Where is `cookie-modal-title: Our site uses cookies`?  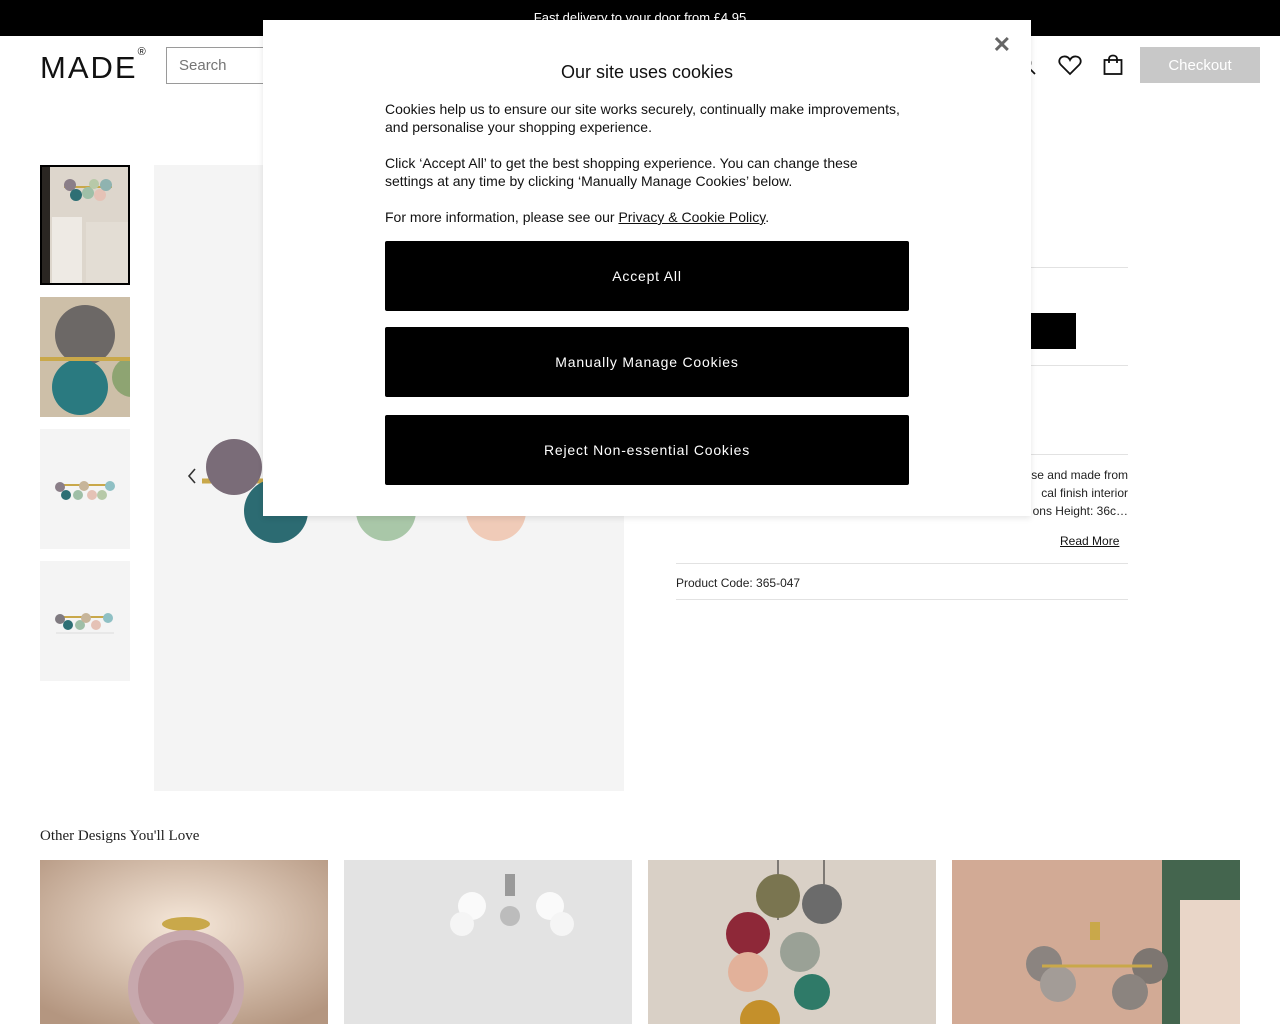 cookie-modal-title: Our site uses cookies is located at coordinates (647, 72).